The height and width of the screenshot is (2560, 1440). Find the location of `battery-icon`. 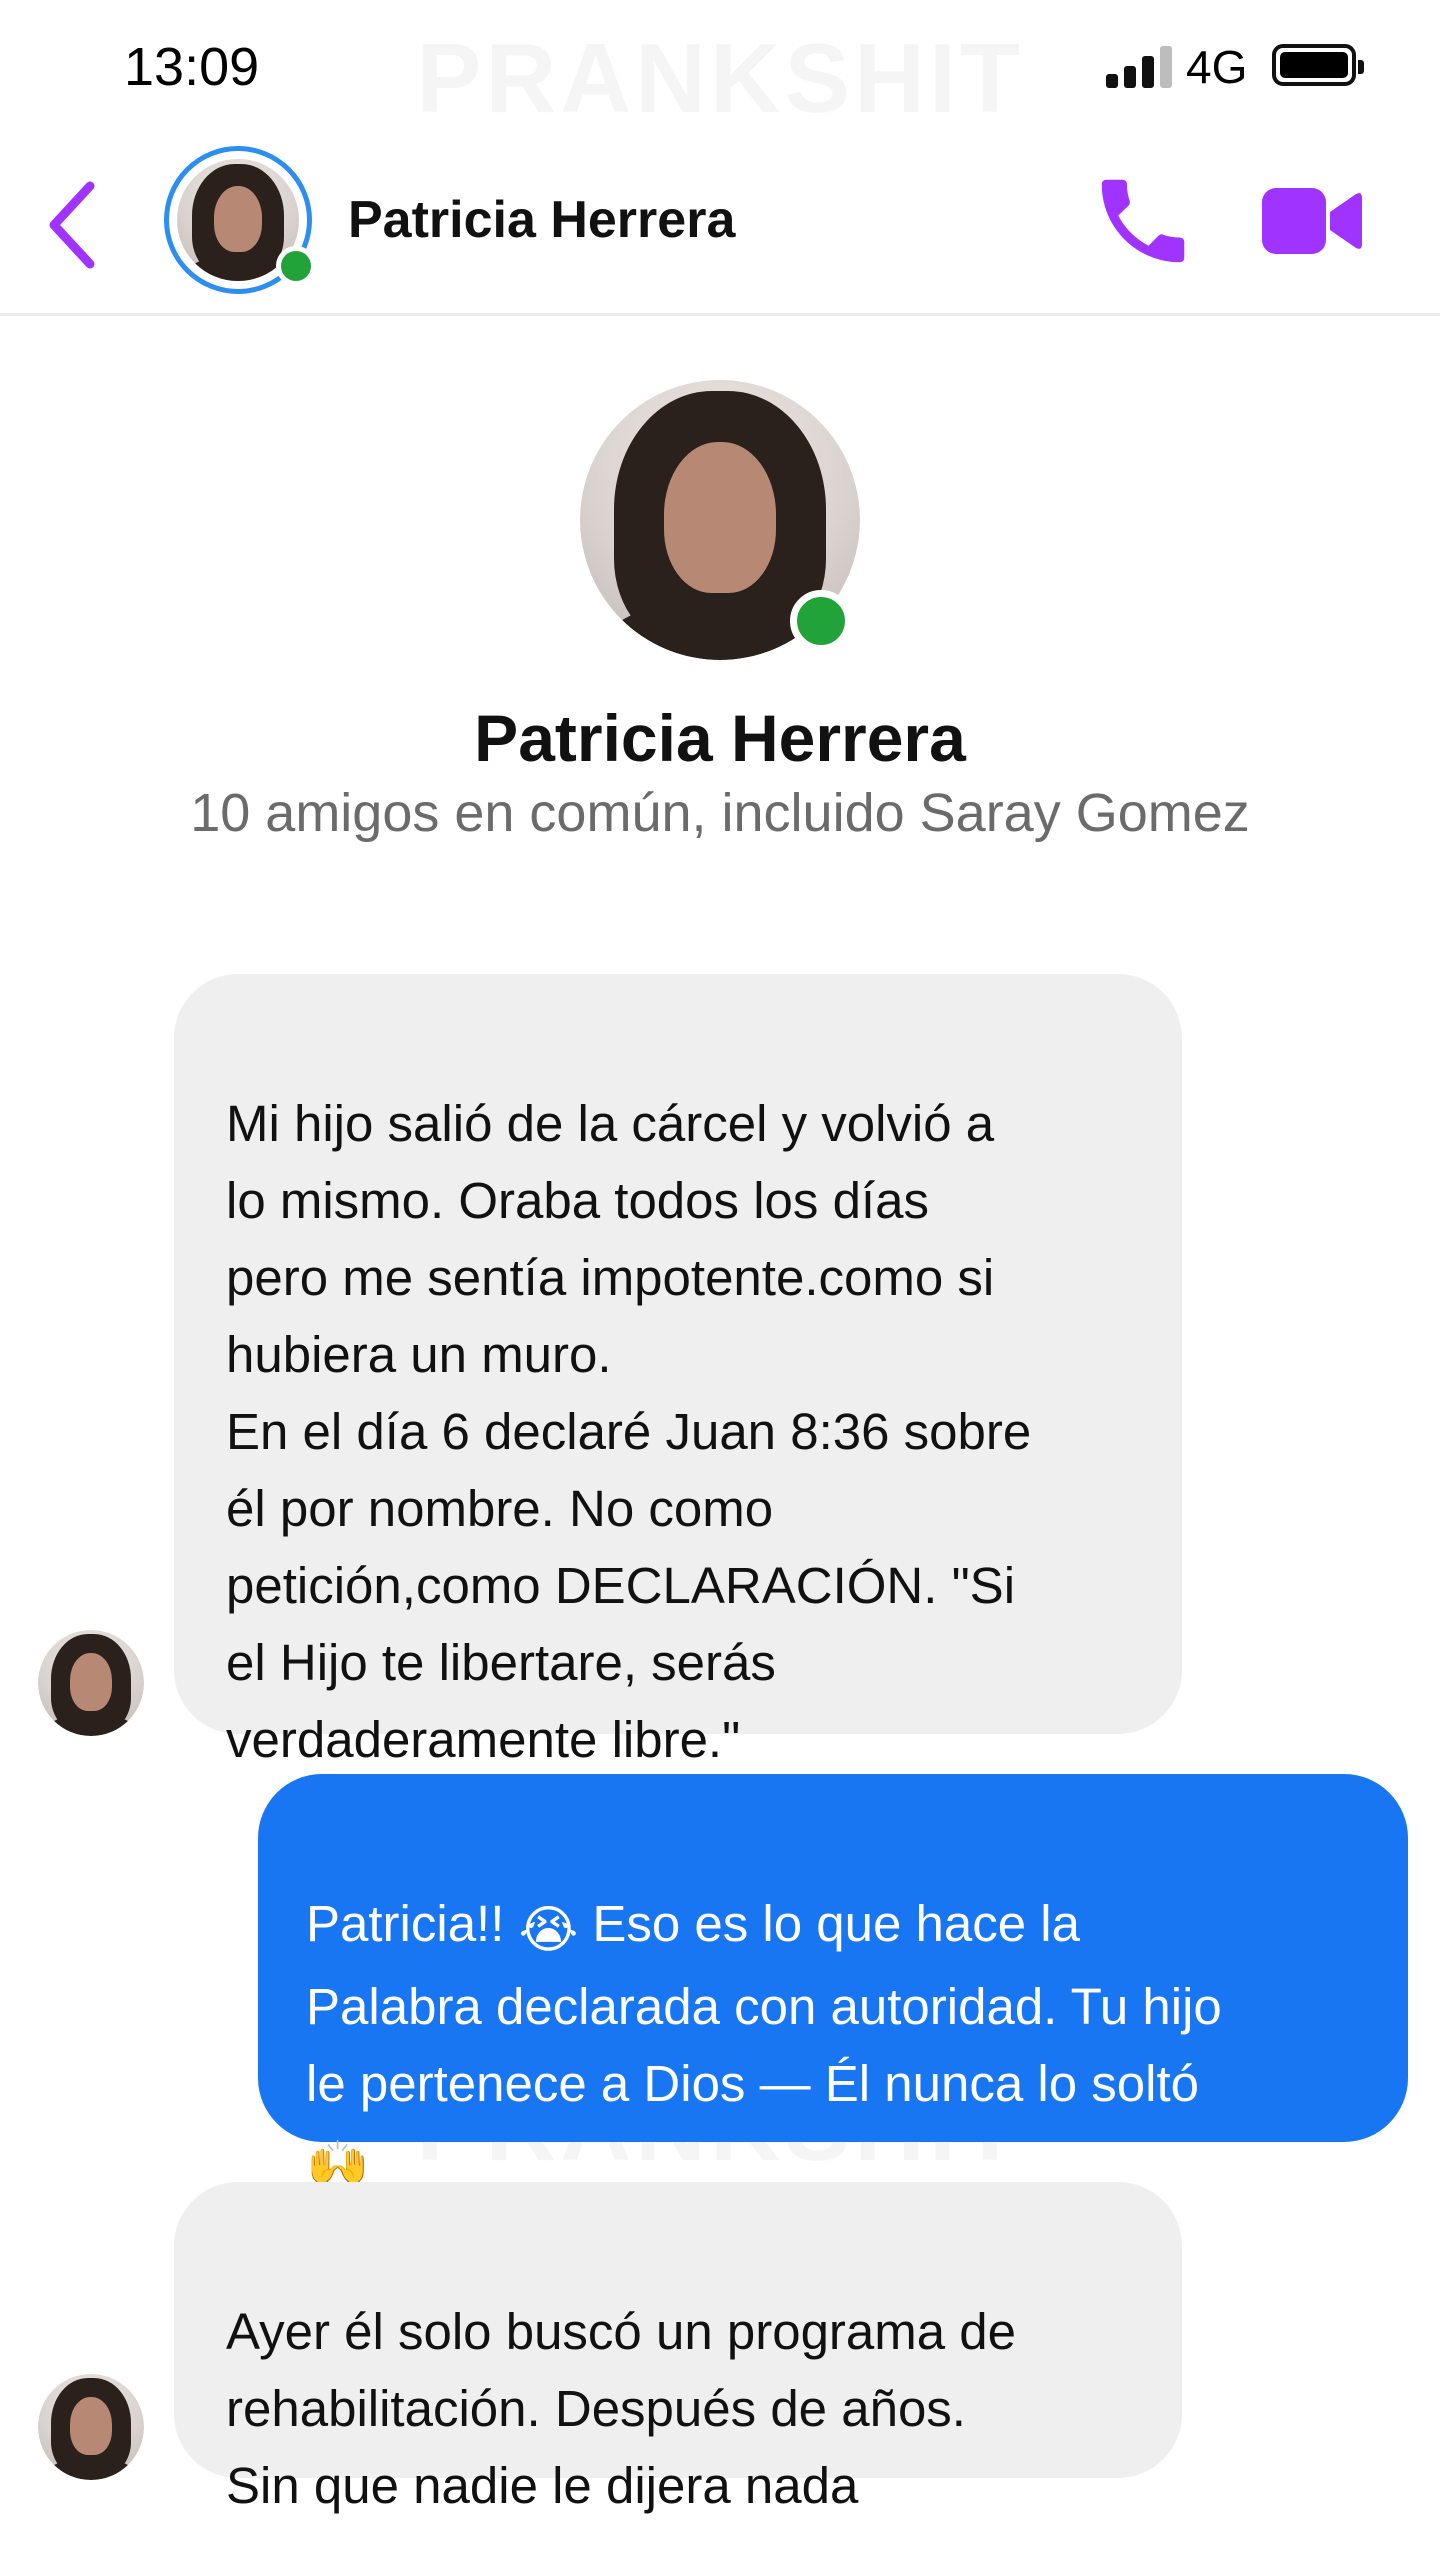

battery-icon is located at coordinates (1318, 65).